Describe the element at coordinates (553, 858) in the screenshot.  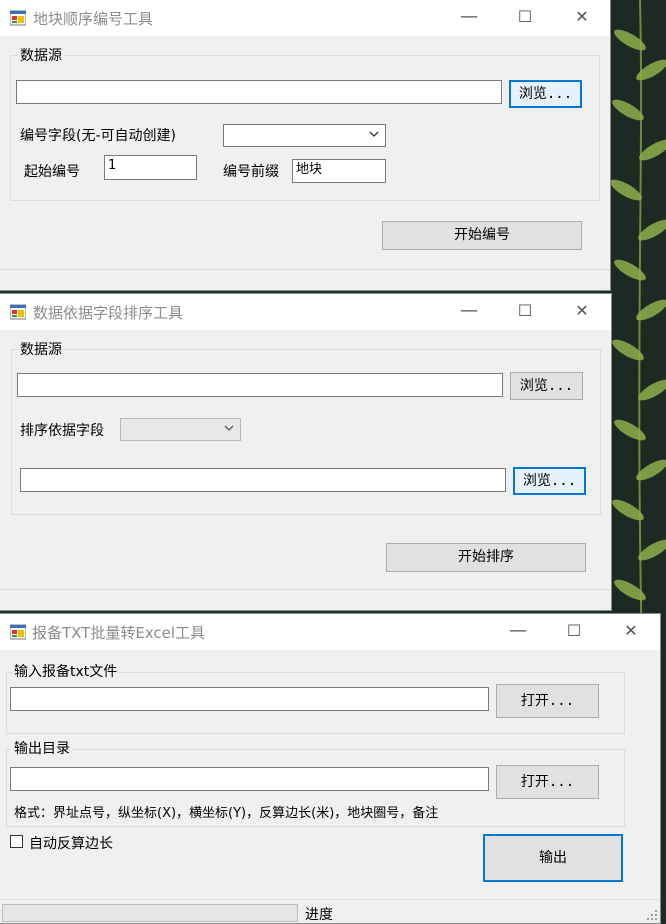
I see `output-button: 输出` at that location.